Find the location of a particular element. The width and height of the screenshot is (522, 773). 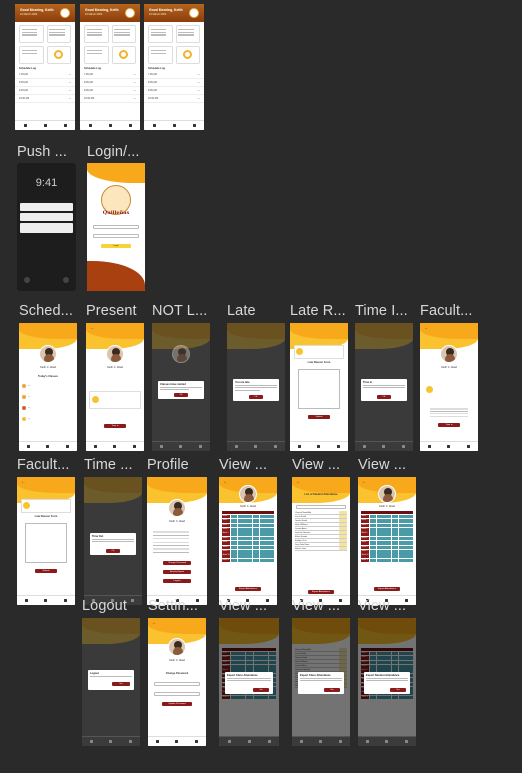

username-field is located at coordinates (116, 227).